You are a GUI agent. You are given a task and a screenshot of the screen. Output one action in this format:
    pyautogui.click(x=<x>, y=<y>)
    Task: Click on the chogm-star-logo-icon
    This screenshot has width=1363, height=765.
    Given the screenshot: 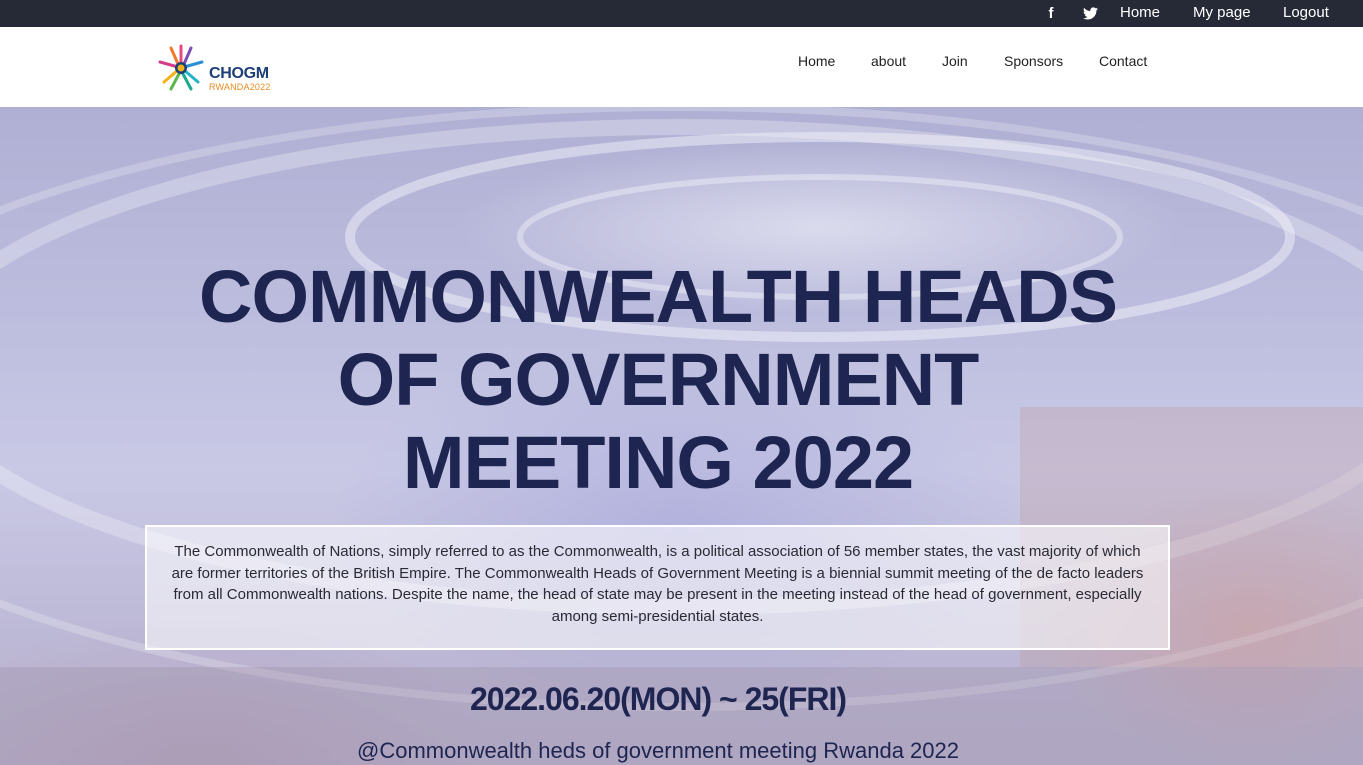 What is the action you would take?
    pyautogui.click(x=181, y=67)
    